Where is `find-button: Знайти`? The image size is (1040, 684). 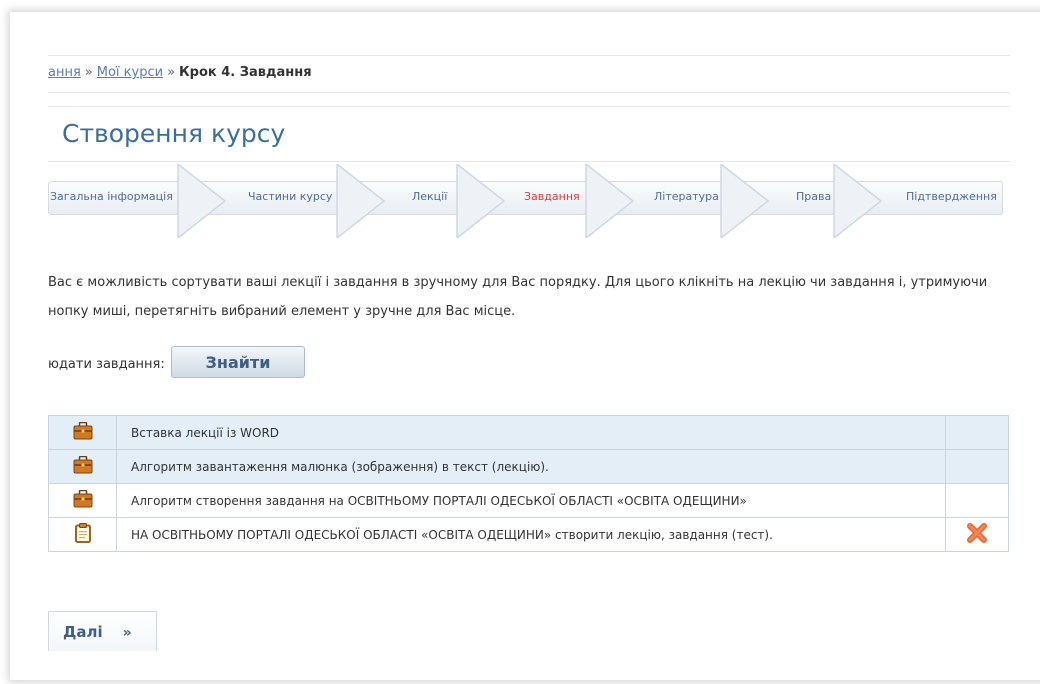 find-button: Знайти is located at coordinates (238, 362).